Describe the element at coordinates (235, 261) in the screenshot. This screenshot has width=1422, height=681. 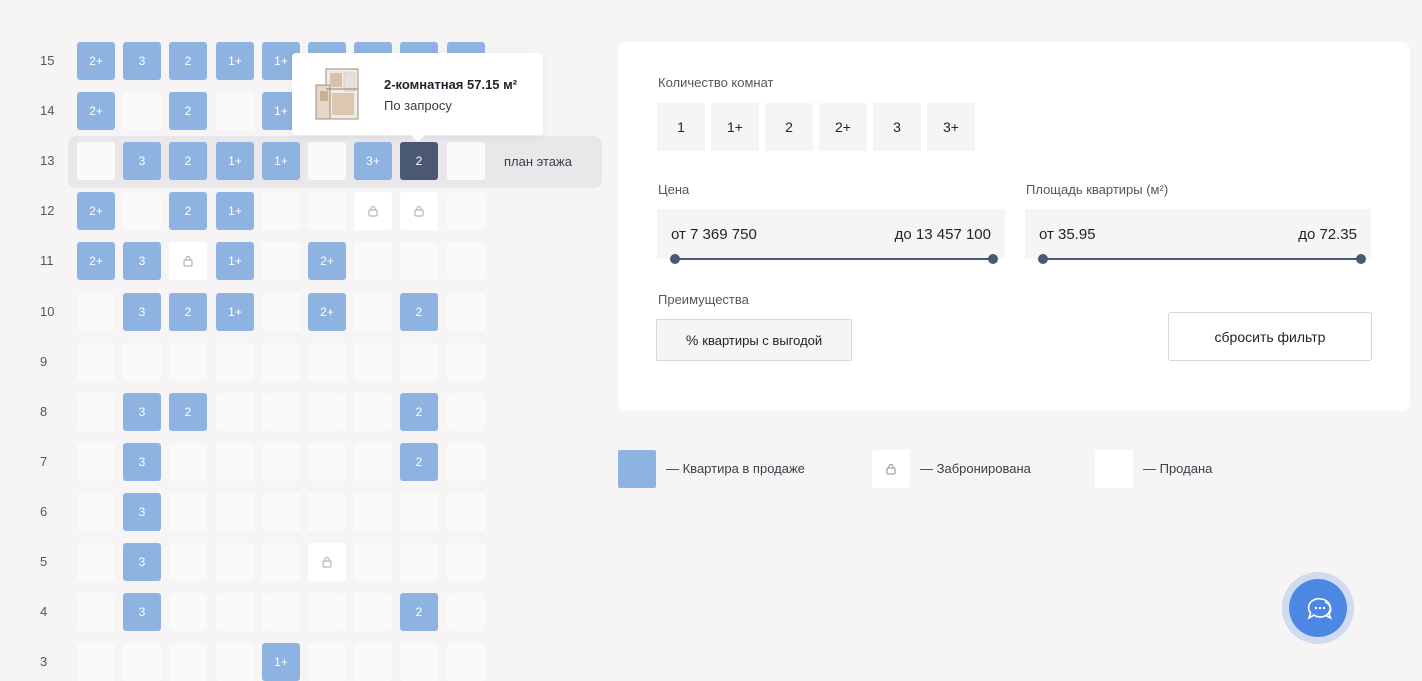
I see `apartment-cell-11-4: 1+` at that location.